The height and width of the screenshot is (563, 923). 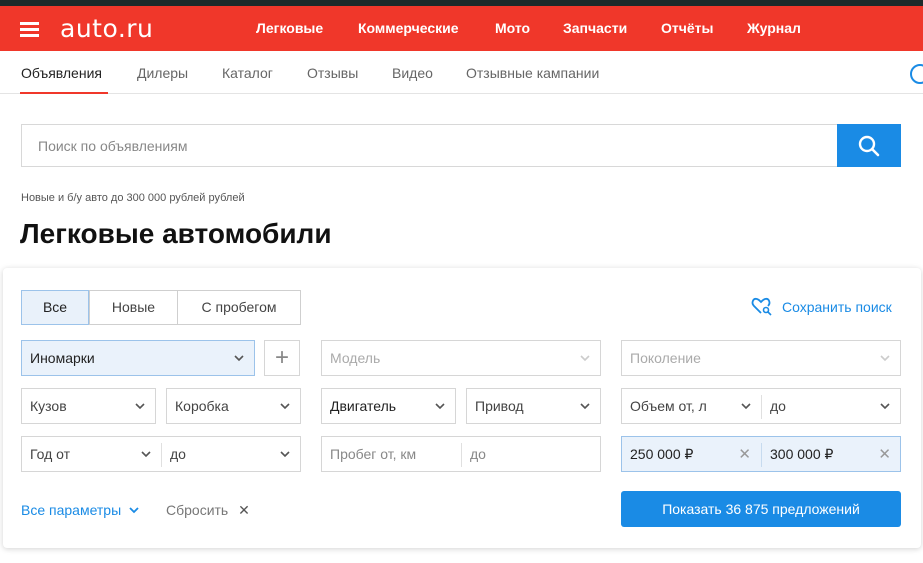 I want to click on tab-dealers: Дилеры, so click(x=162, y=73).